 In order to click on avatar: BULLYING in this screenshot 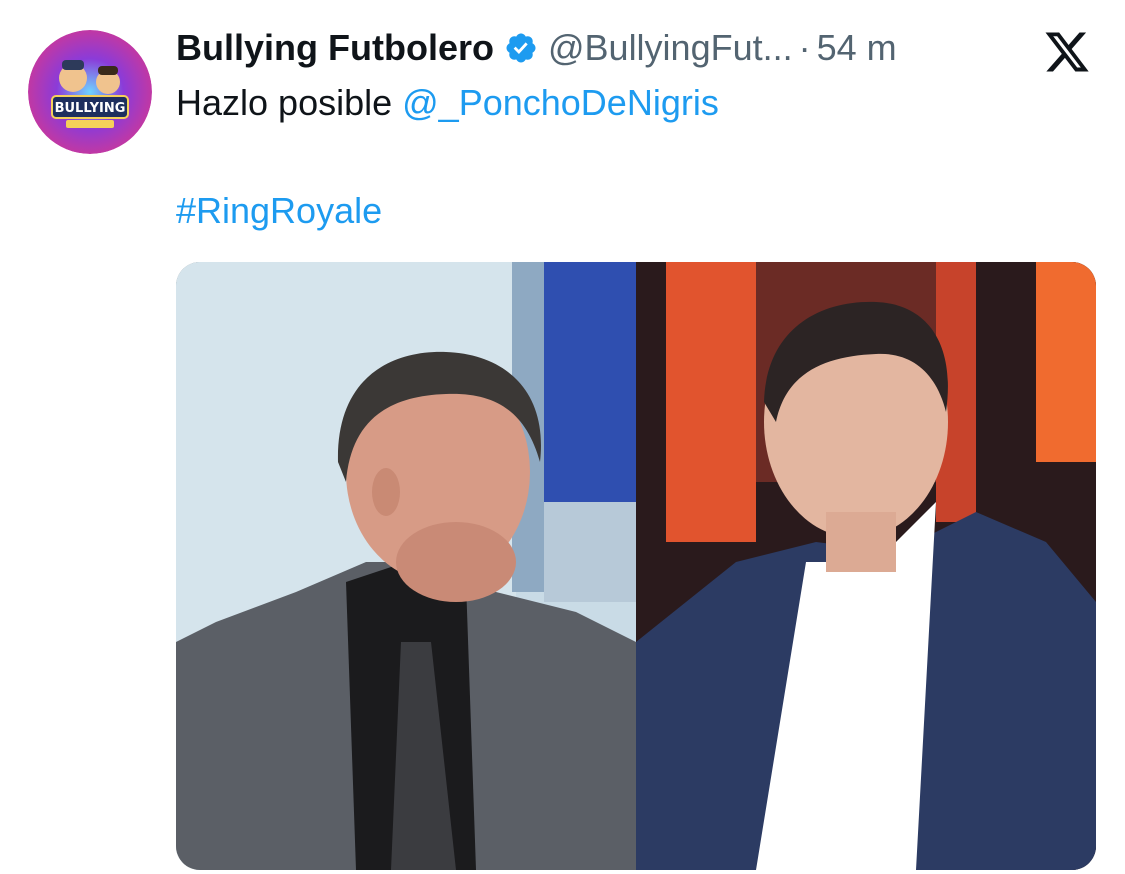, I will do `click(90, 92)`.